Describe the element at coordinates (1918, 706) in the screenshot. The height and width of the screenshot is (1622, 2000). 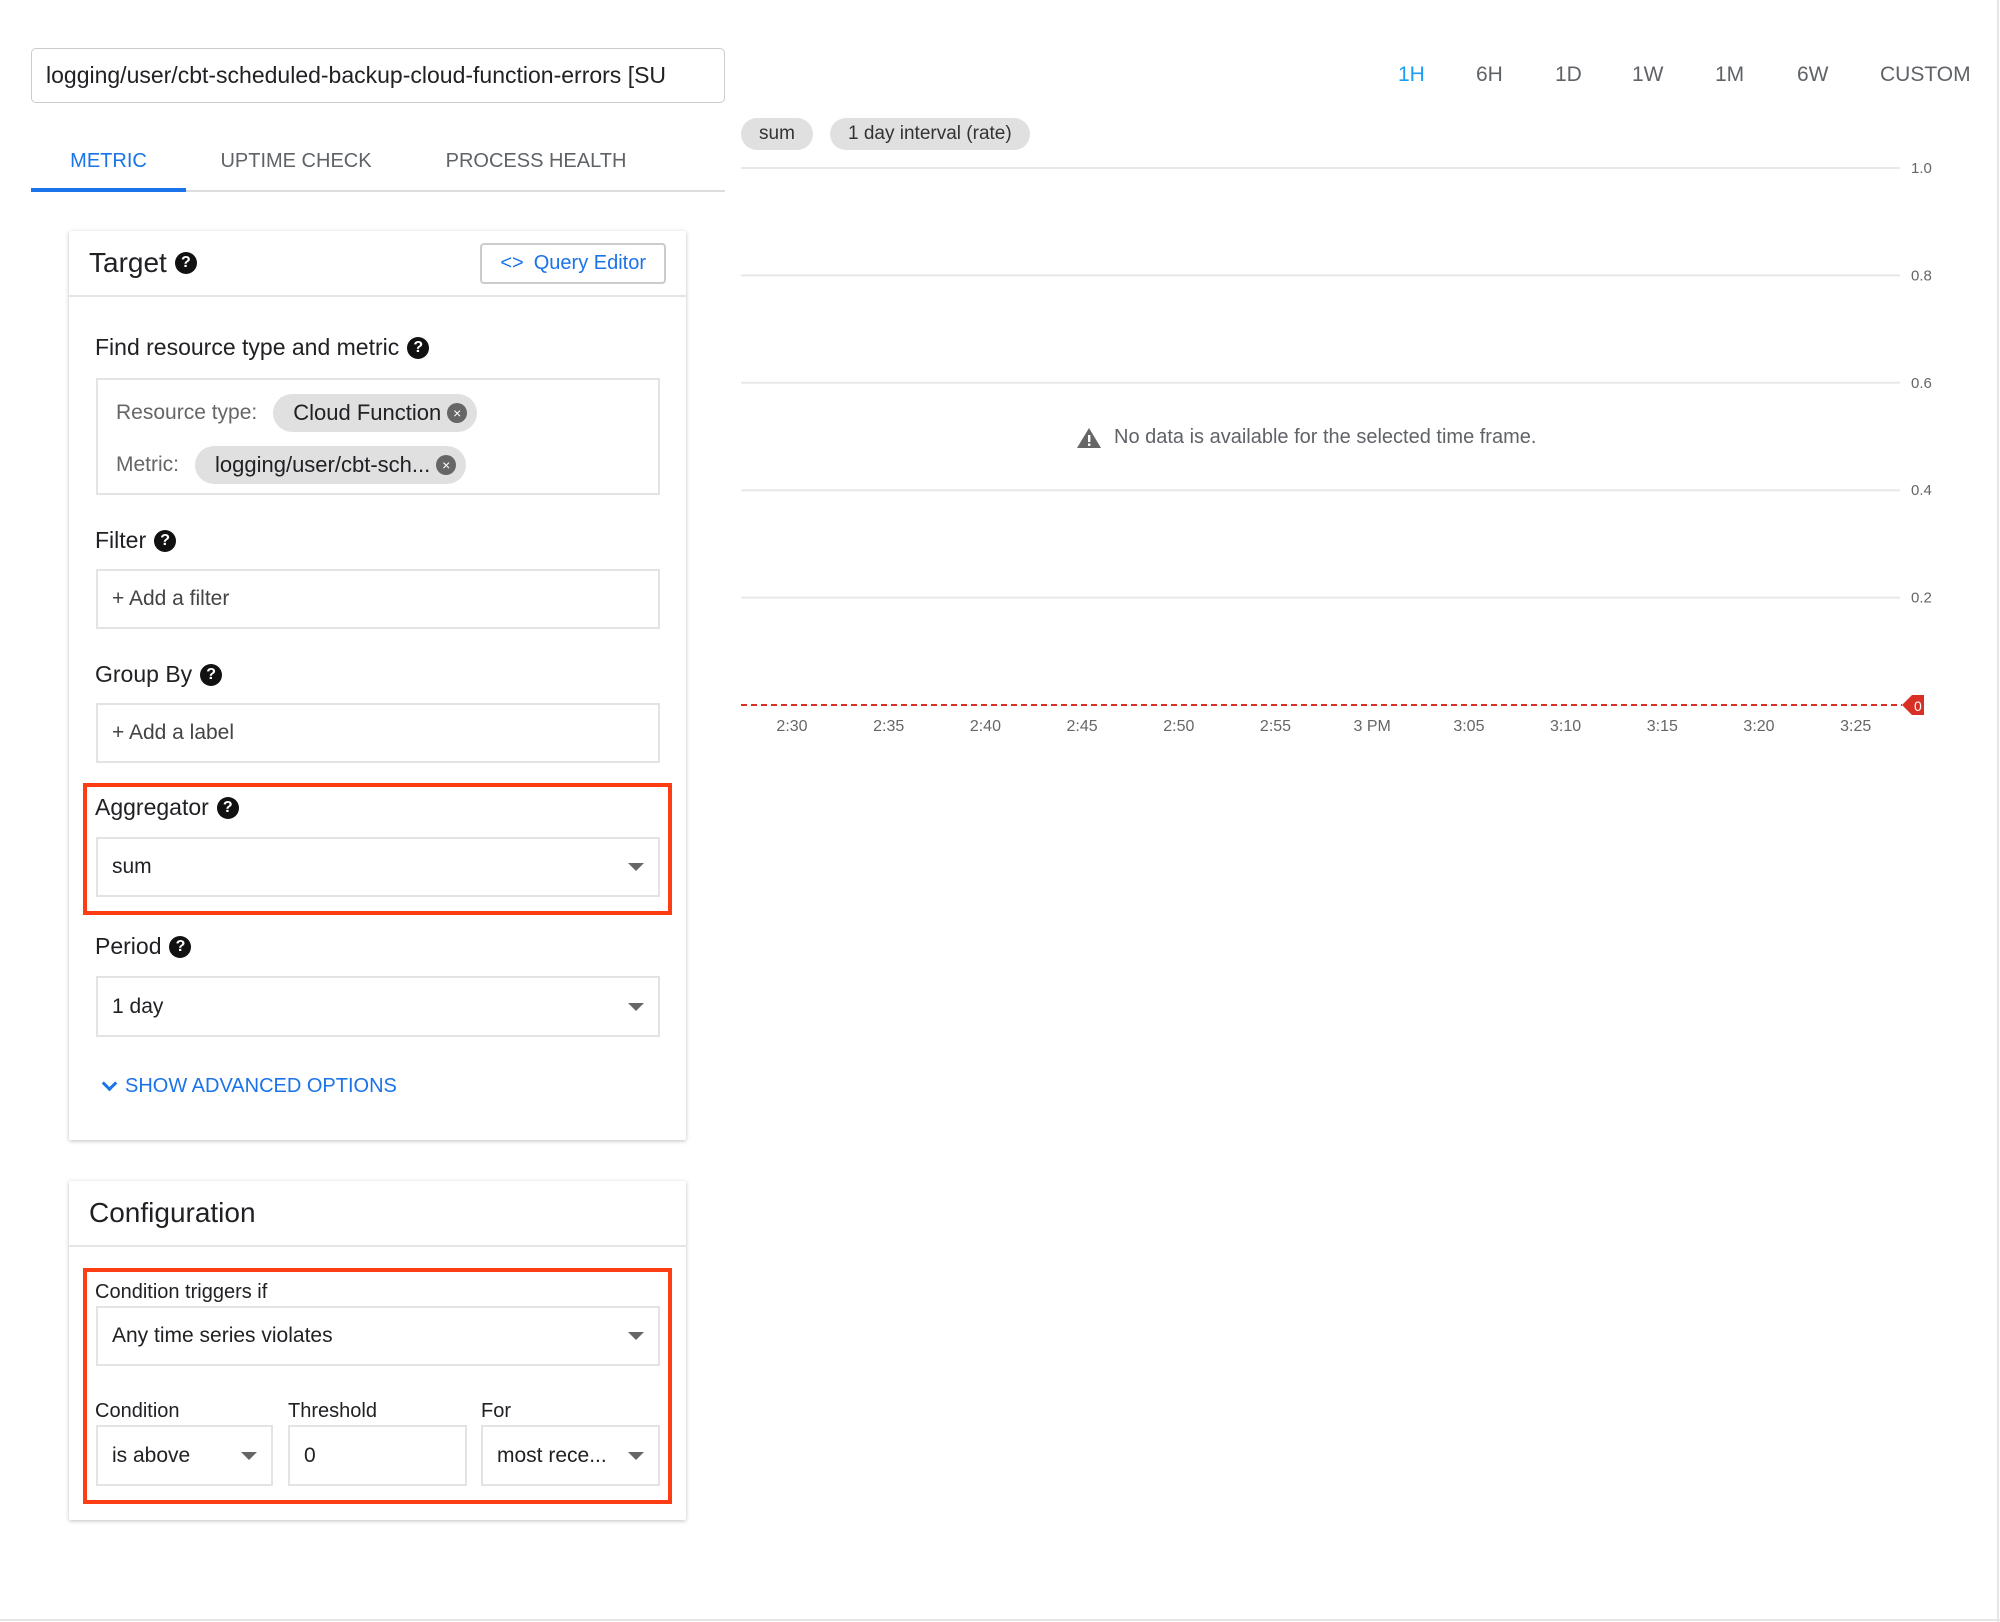
I see `threshold-label: 0` at that location.